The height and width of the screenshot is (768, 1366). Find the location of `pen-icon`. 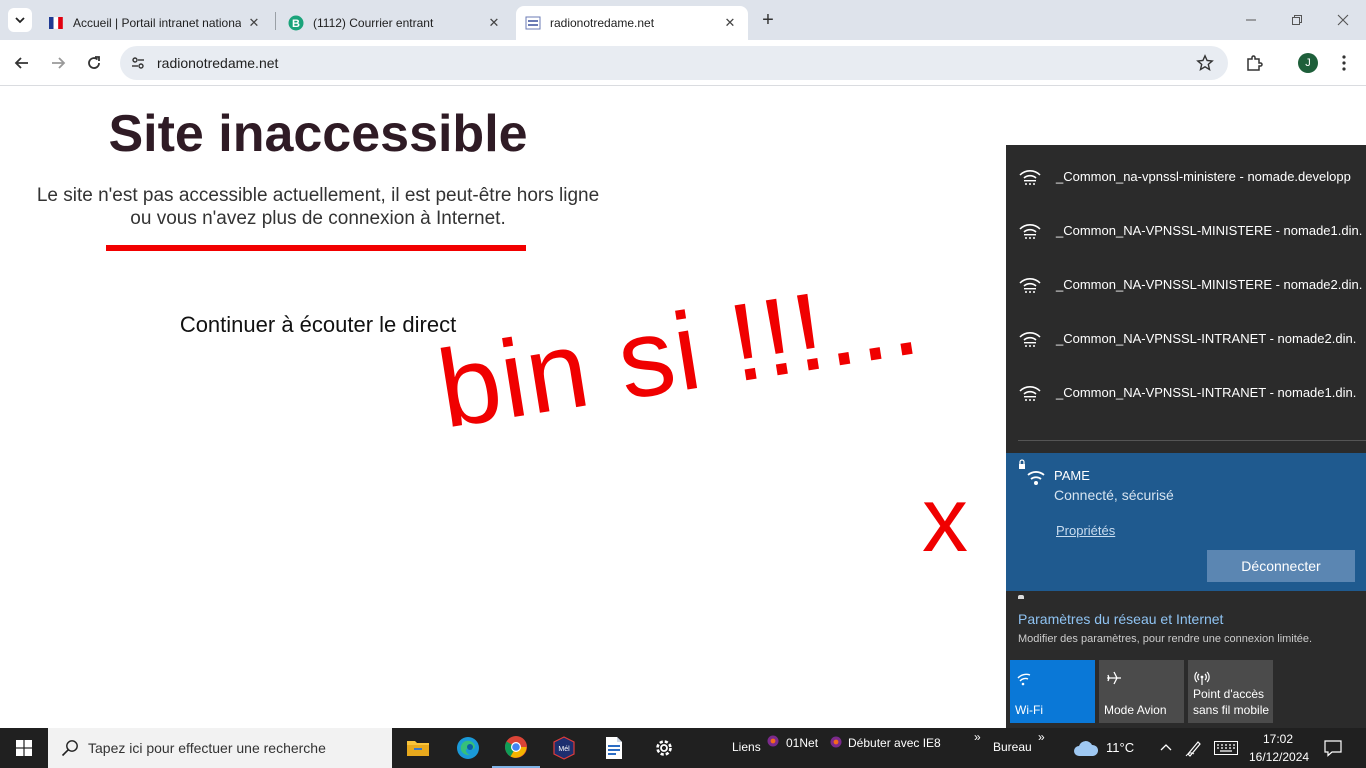

pen-icon is located at coordinates (1194, 748).